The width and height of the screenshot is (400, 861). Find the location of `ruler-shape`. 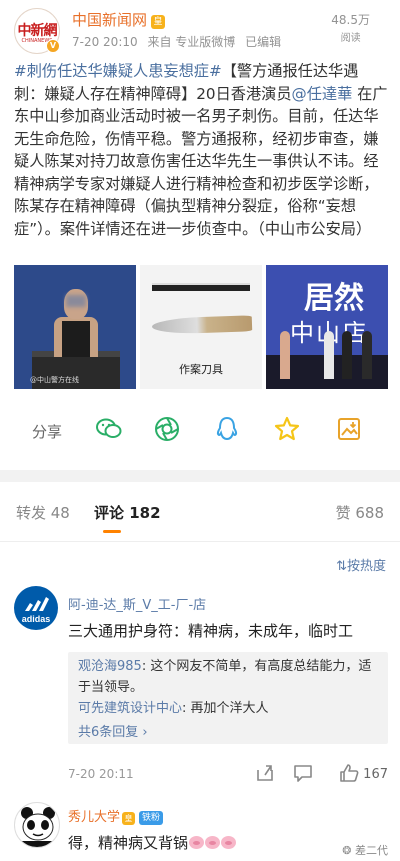

ruler-shape is located at coordinates (201, 287).